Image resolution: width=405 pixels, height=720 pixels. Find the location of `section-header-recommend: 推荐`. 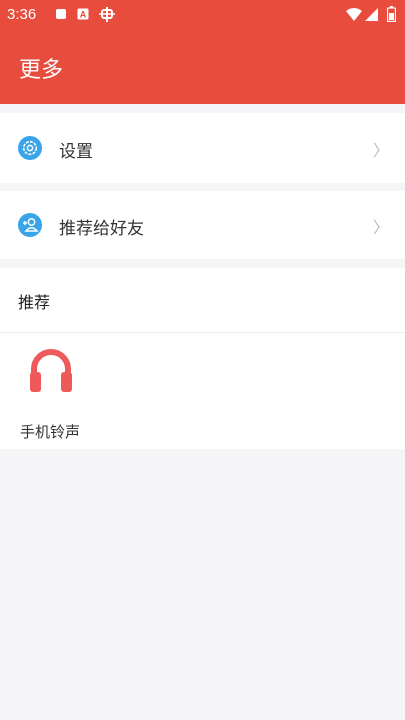

section-header-recommend: 推荐 is located at coordinates (202, 300).